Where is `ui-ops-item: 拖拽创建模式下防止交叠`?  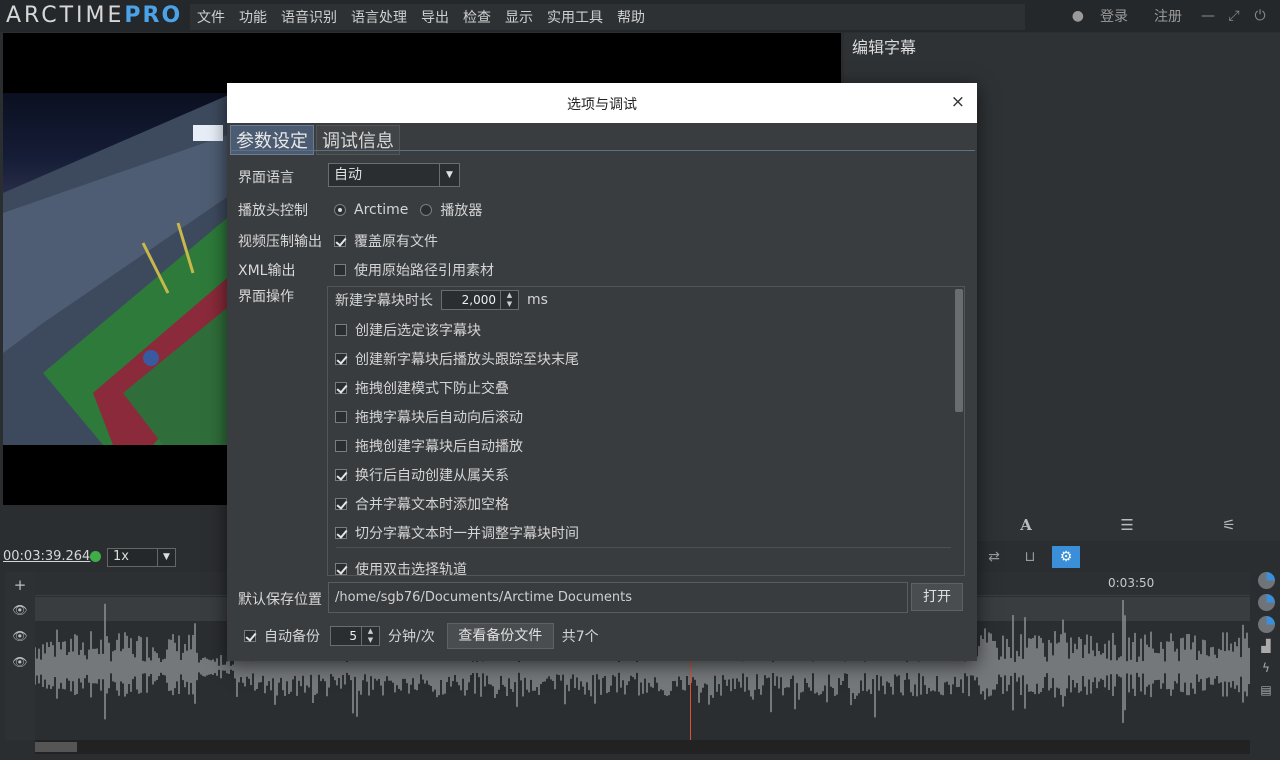 ui-ops-item: 拖拽创建模式下防止交叠 is located at coordinates (422, 388).